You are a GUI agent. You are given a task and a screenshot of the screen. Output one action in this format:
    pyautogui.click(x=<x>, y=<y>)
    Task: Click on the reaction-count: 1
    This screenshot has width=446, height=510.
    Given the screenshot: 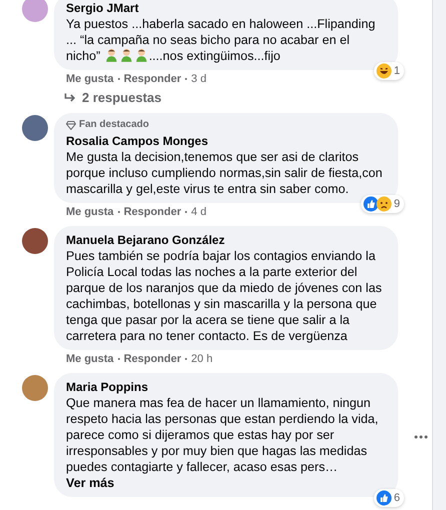 What is the action you would take?
    pyautogui.click(x=397, y=71)
    